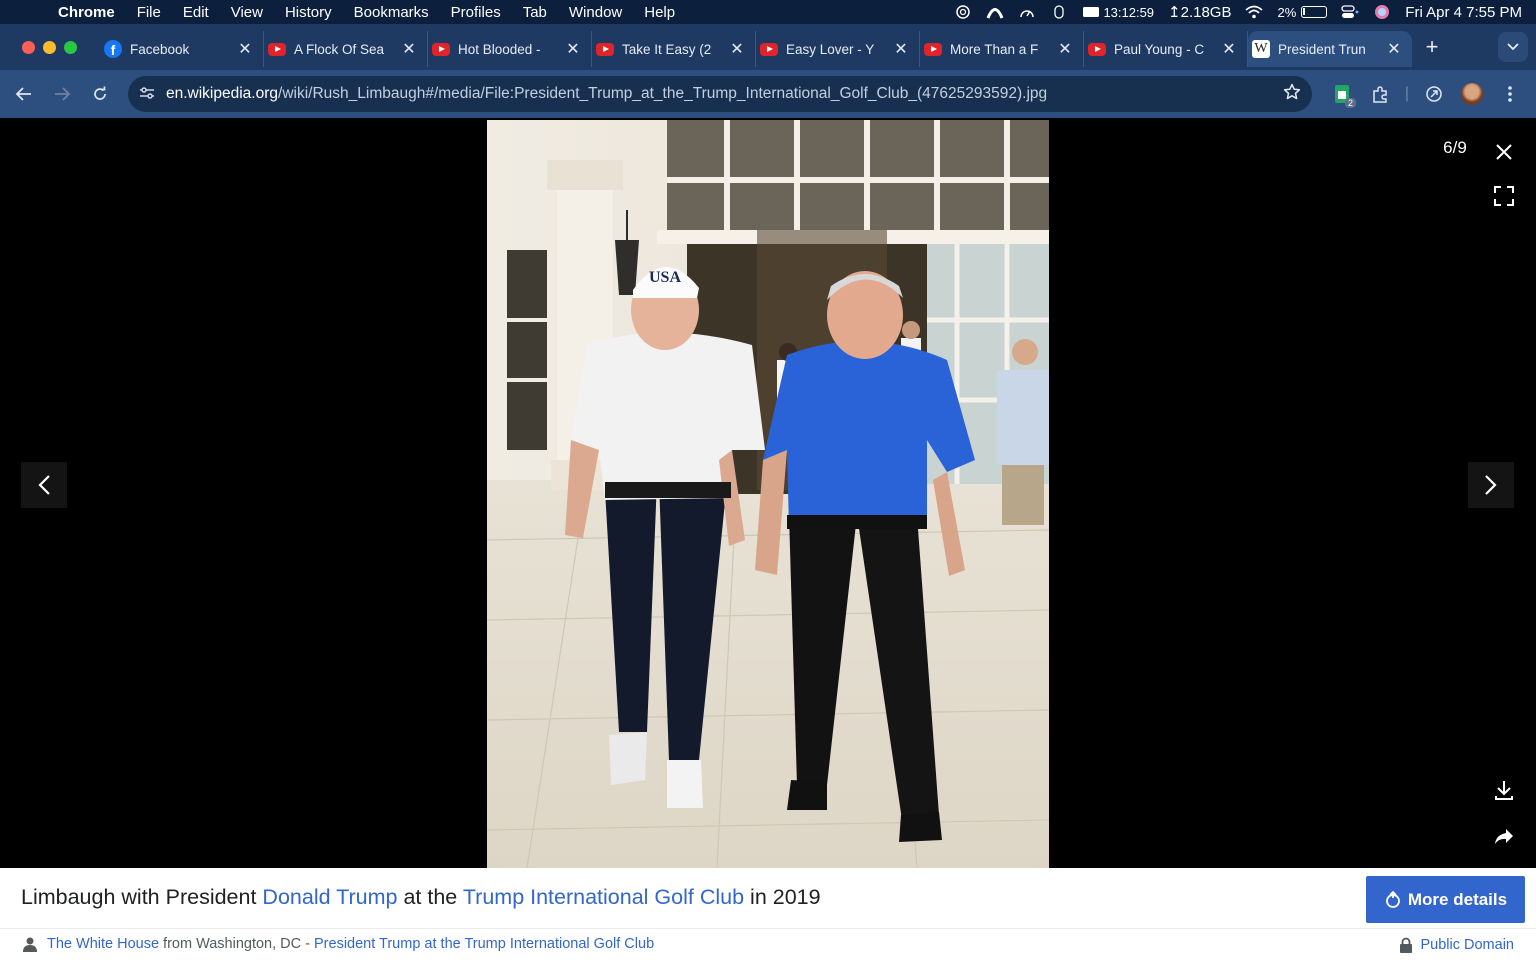  Describe the element at coordinates (1467, 945) in the screenshot. I see `license-label: Public Domain` at that location.